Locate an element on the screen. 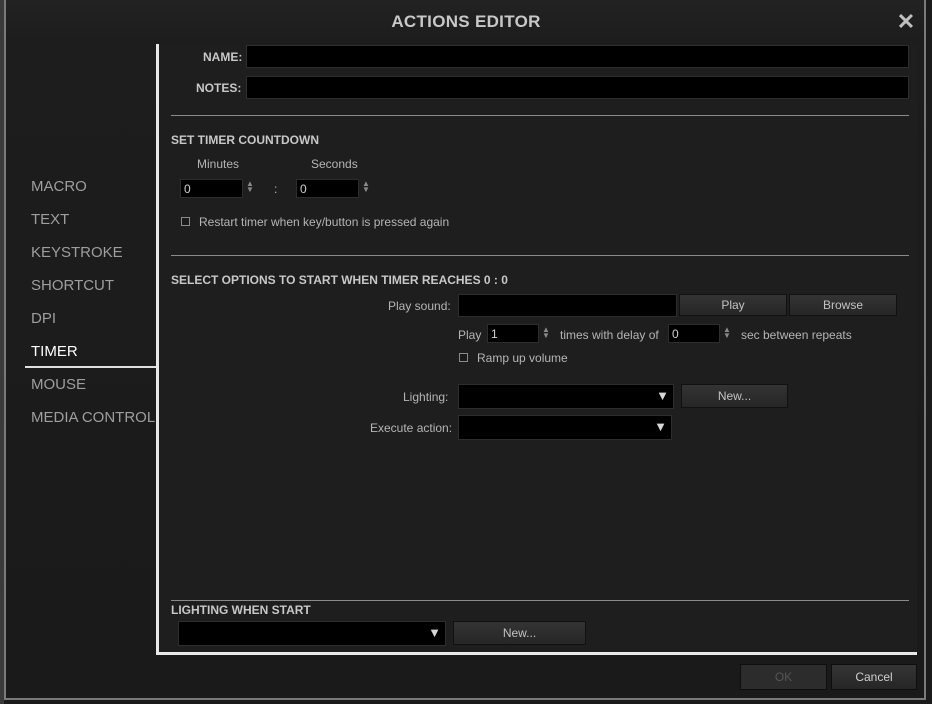  window-title: ACTIONS EDITOR is located at coordinates (466, 21).